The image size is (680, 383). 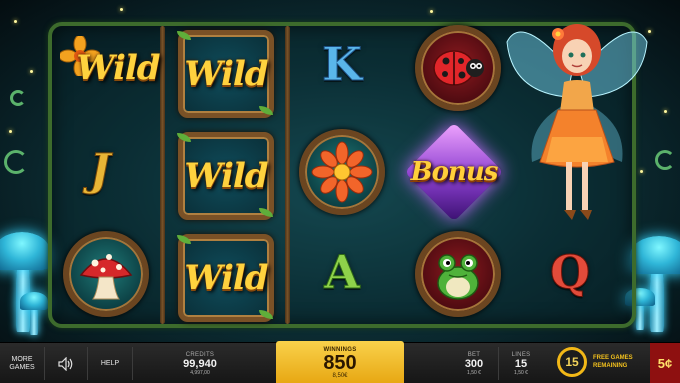 I want to click on bet-display: BET 300 1,50 €, so click(x=474, y=363).